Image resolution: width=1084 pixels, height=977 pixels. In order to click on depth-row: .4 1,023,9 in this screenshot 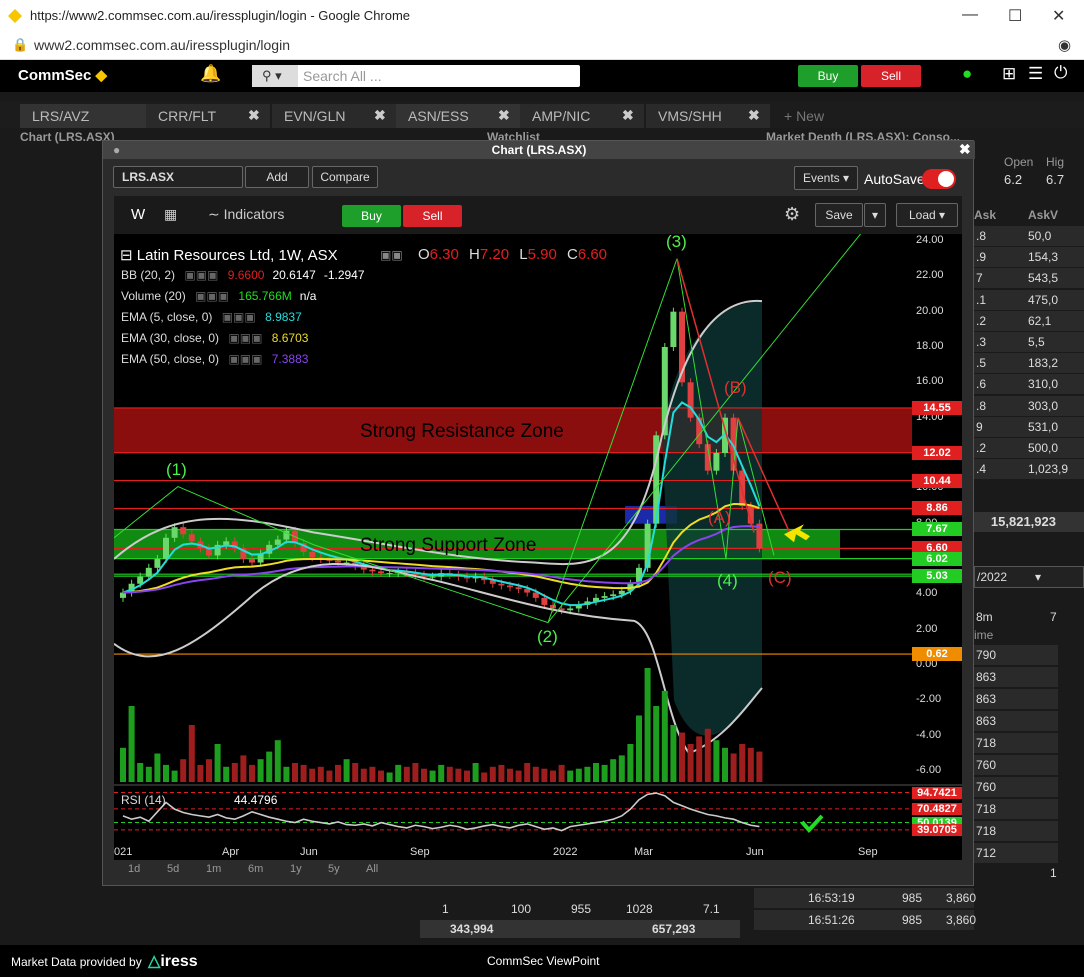, I will do `click(1029, 470)`.